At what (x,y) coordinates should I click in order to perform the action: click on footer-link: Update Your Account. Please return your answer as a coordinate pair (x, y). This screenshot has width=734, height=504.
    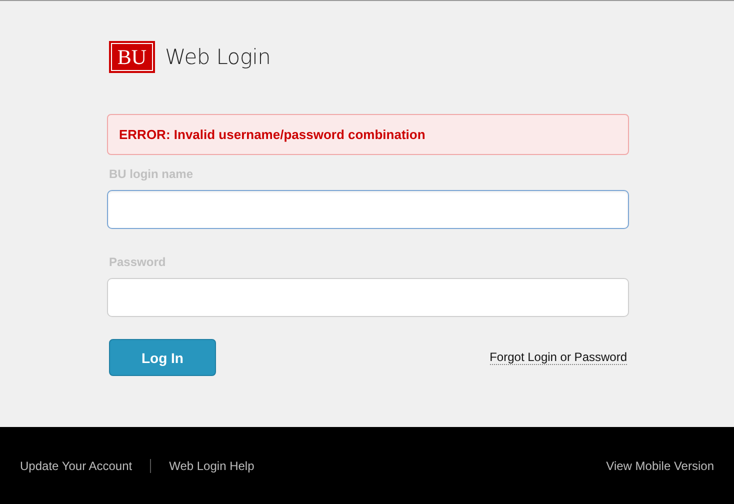
    Looking at the image, I should click on (76, 465).